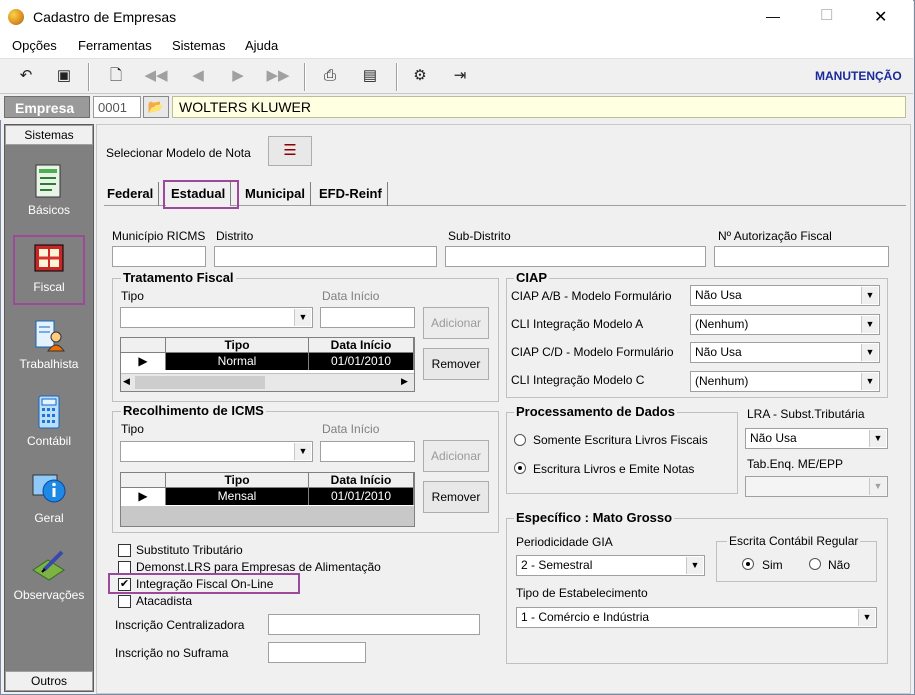  What do you see at coordinates (49, 498) in the screenshot?
I see `sidebar-item-geral: Geral` at bounding box center [49, 498].